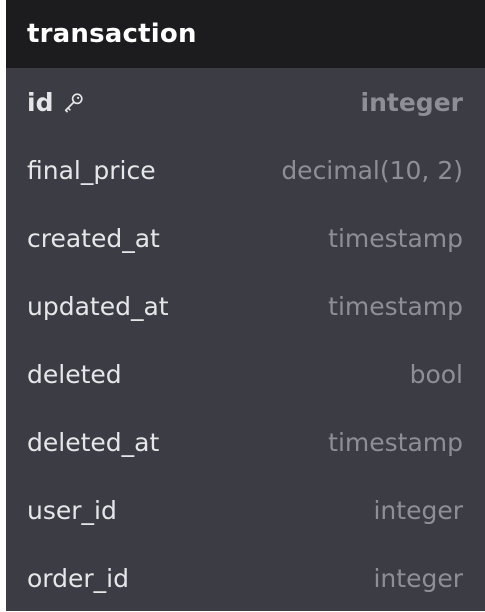 This screenshot has width=485, height=612. Describe the element at coordinates (245, 442) in the screenshot. I see `column-row-deleted-at: deleted_at timestamp` at that location.